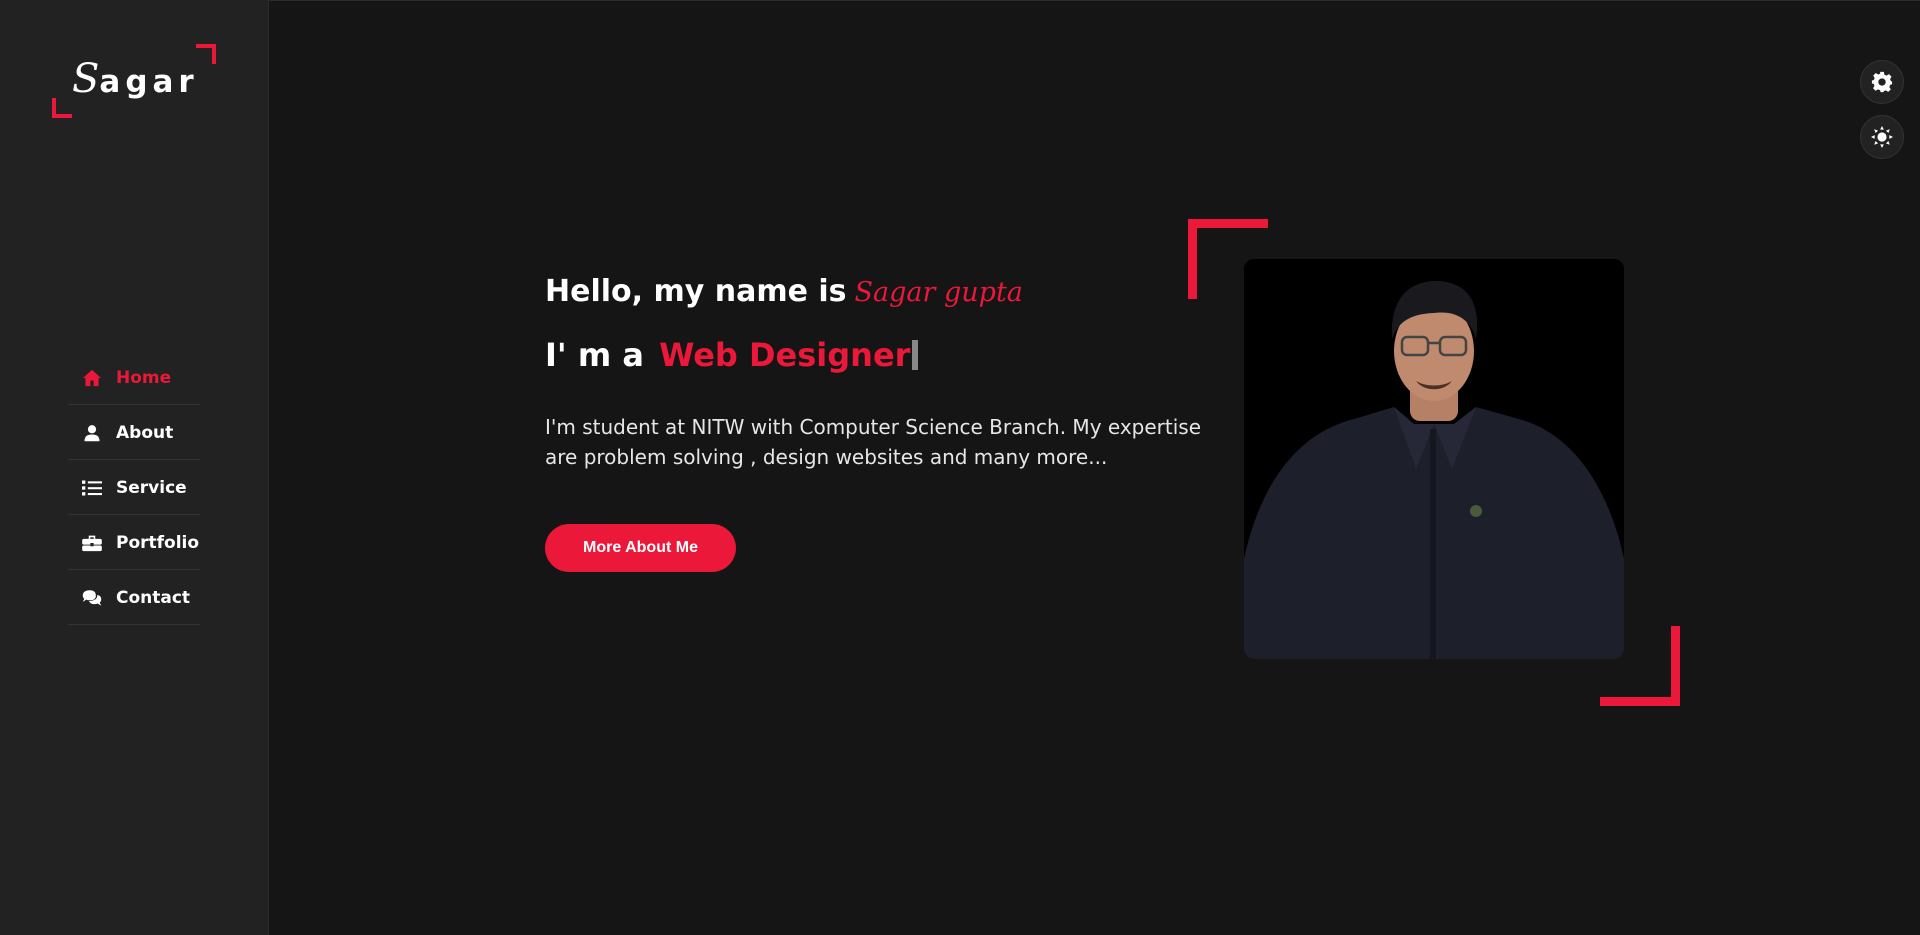 The width and height of the screenshot is (1920, 935). What do you see at coordinates (92, 377) in the screenshot?
I see `home-icon` at bounding box center [92, 377].